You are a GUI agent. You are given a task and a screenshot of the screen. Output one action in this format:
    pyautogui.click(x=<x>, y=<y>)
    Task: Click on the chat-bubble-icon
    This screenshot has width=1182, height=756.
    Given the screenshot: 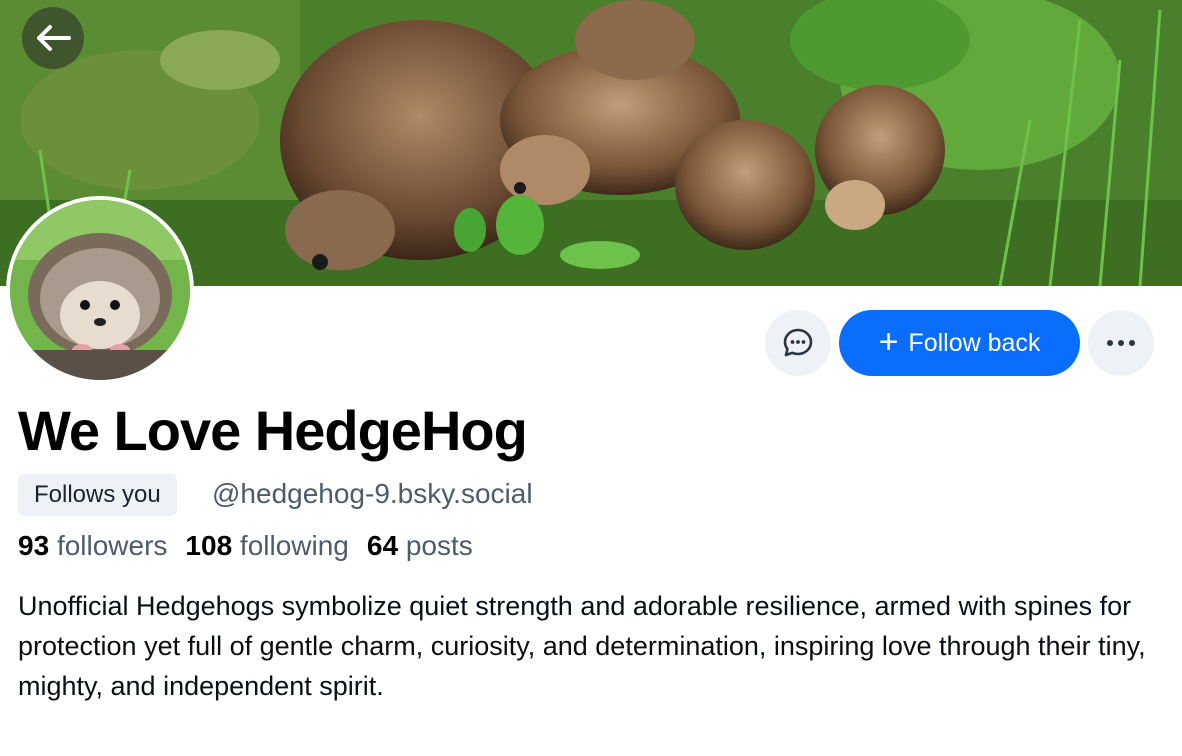 What is the action you would take?
    pyautogui.click(x=798, y=342)
    